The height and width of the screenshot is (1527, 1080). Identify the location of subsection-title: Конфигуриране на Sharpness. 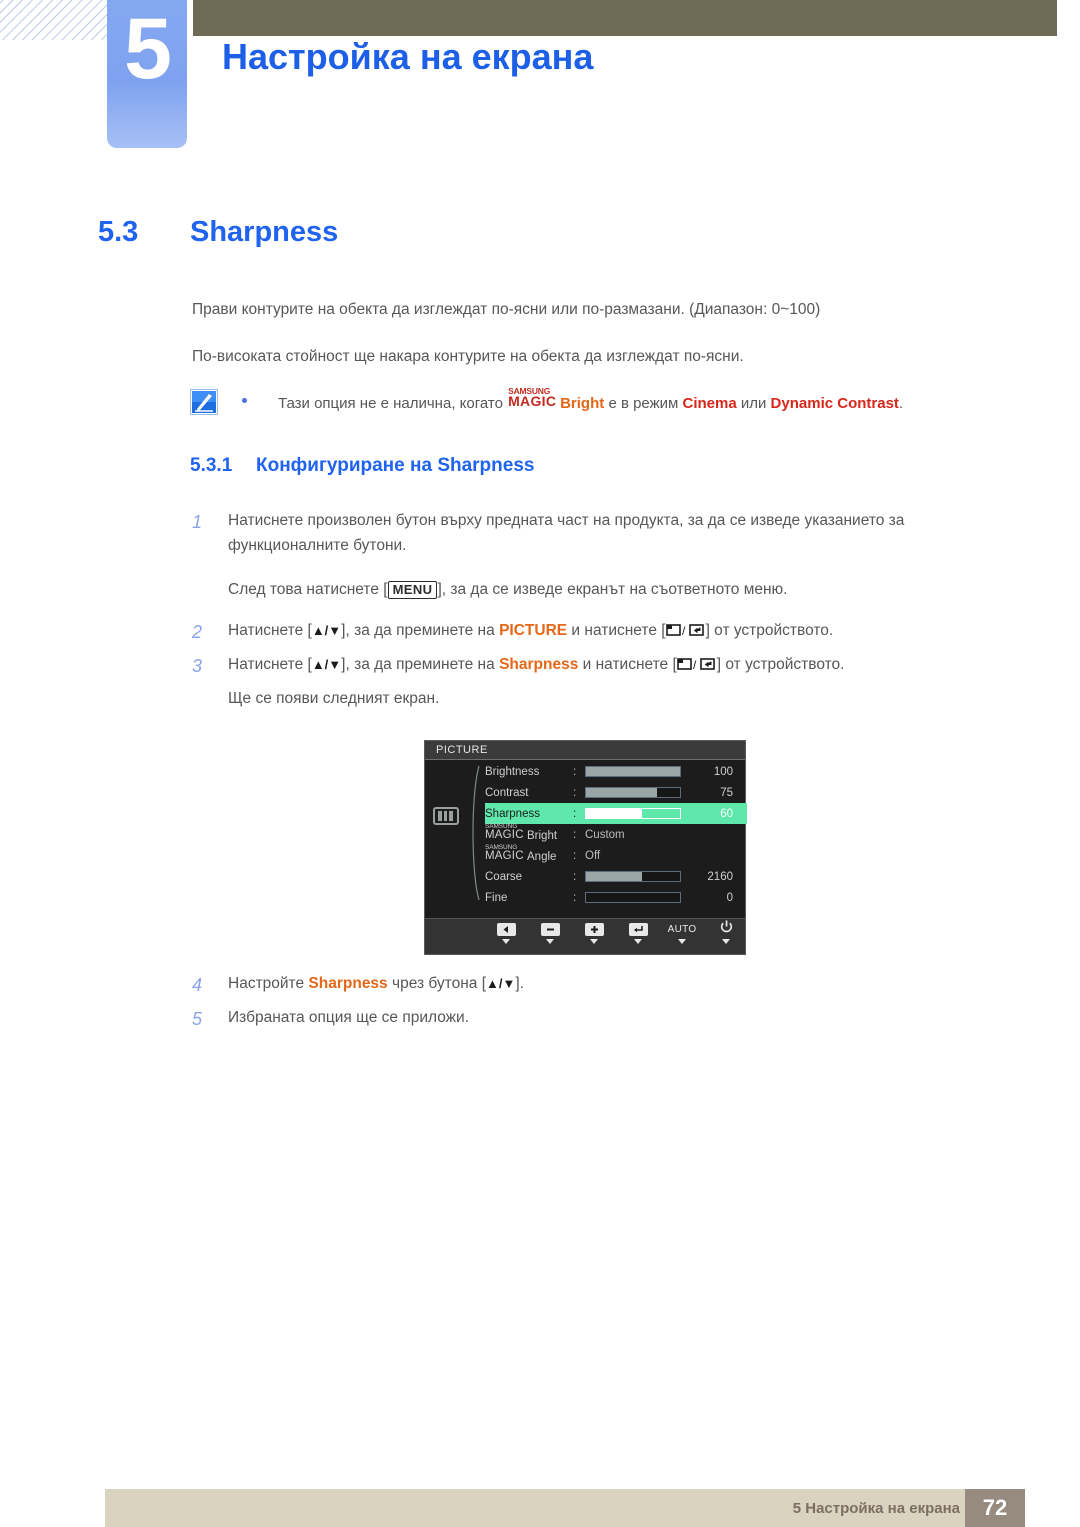
(395, 465).